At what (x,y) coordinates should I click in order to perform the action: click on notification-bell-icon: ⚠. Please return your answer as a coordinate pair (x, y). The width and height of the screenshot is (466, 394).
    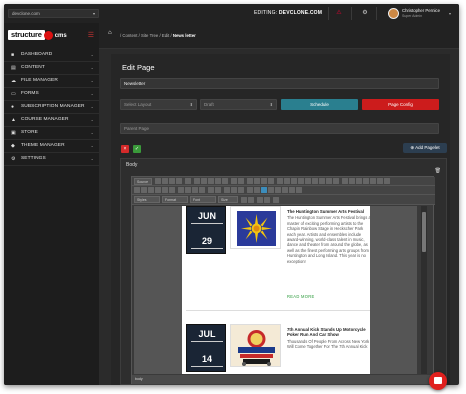
    Looking at the image, I should click on (339, 13).